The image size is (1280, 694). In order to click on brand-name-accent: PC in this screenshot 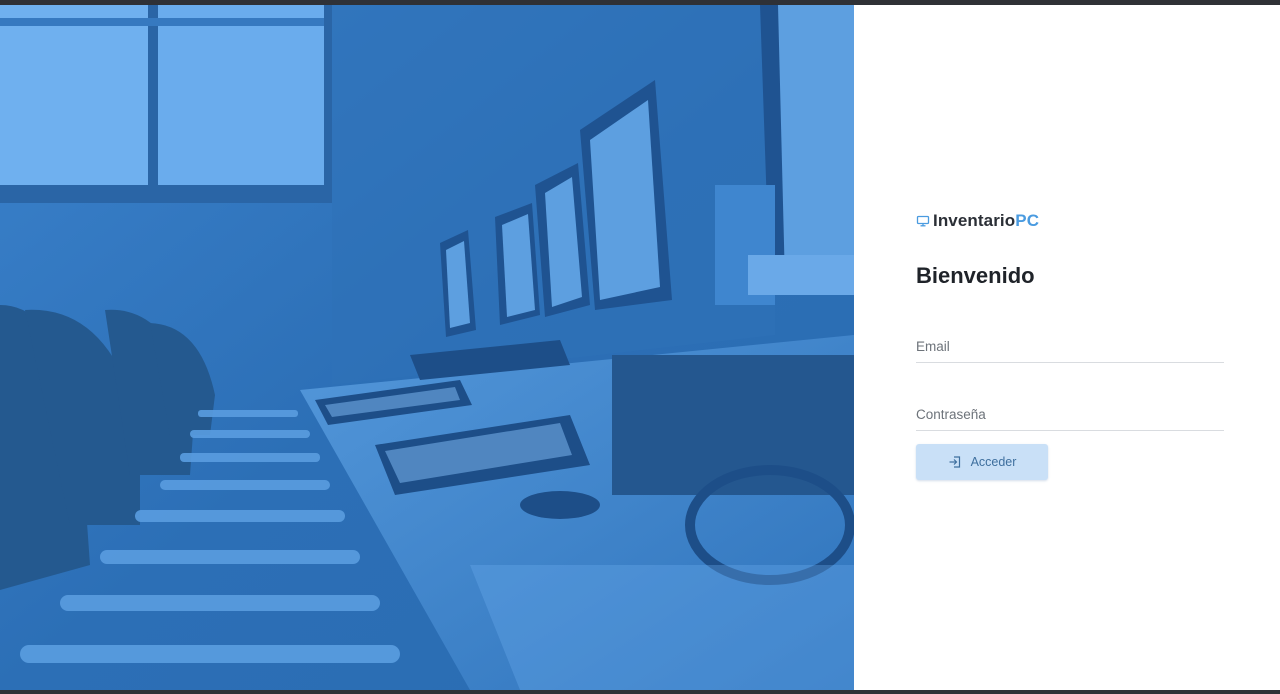, I will do `click(1027, 220)`.